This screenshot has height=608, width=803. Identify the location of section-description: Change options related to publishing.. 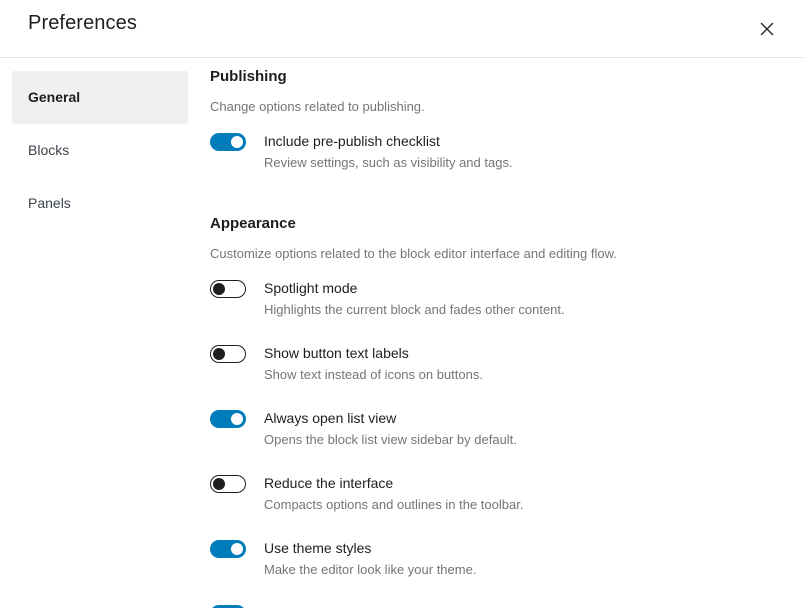
(317, 106).